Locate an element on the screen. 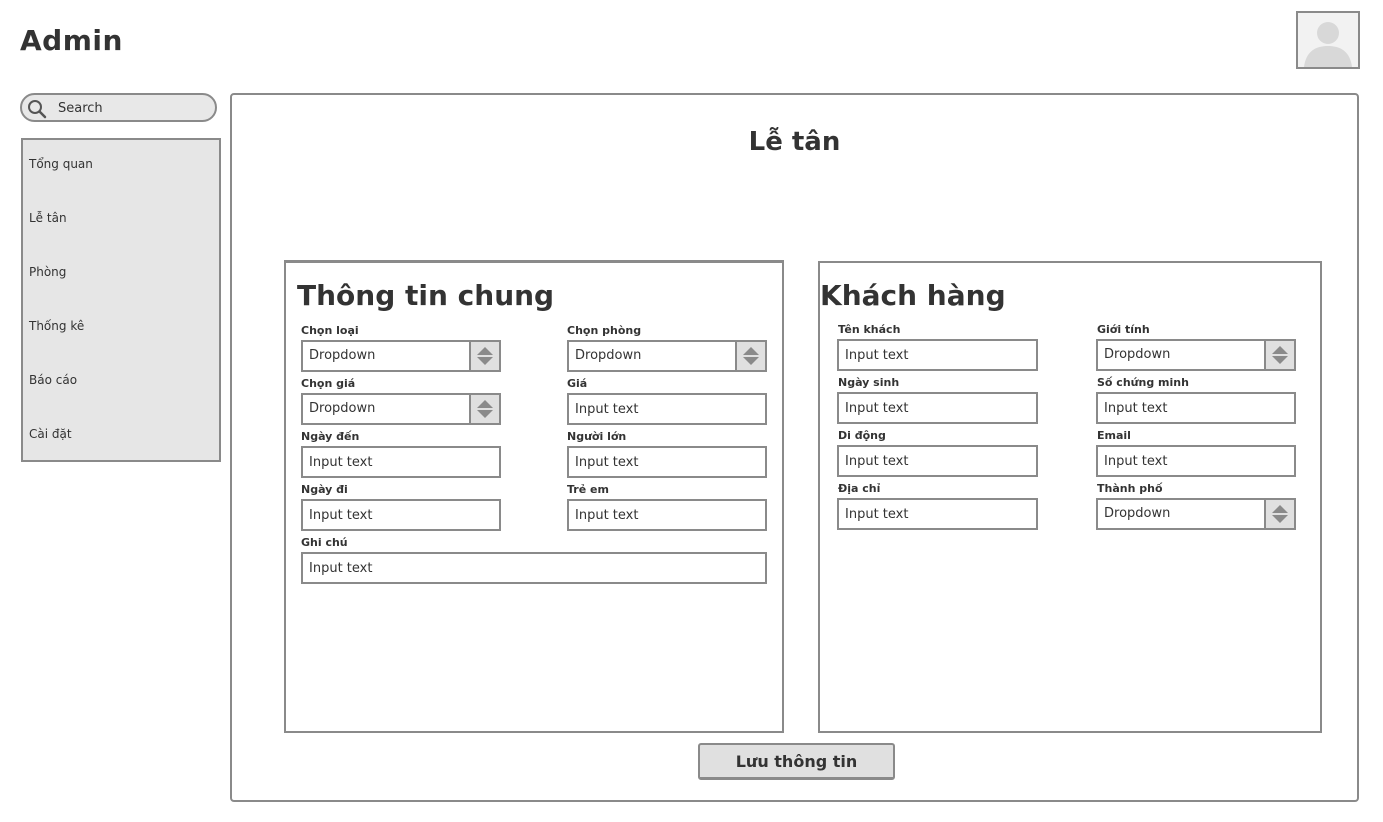 The height and width of the screenshot is (822, 1383). adults-label: Người lớn is located at coordinates (597, 436).